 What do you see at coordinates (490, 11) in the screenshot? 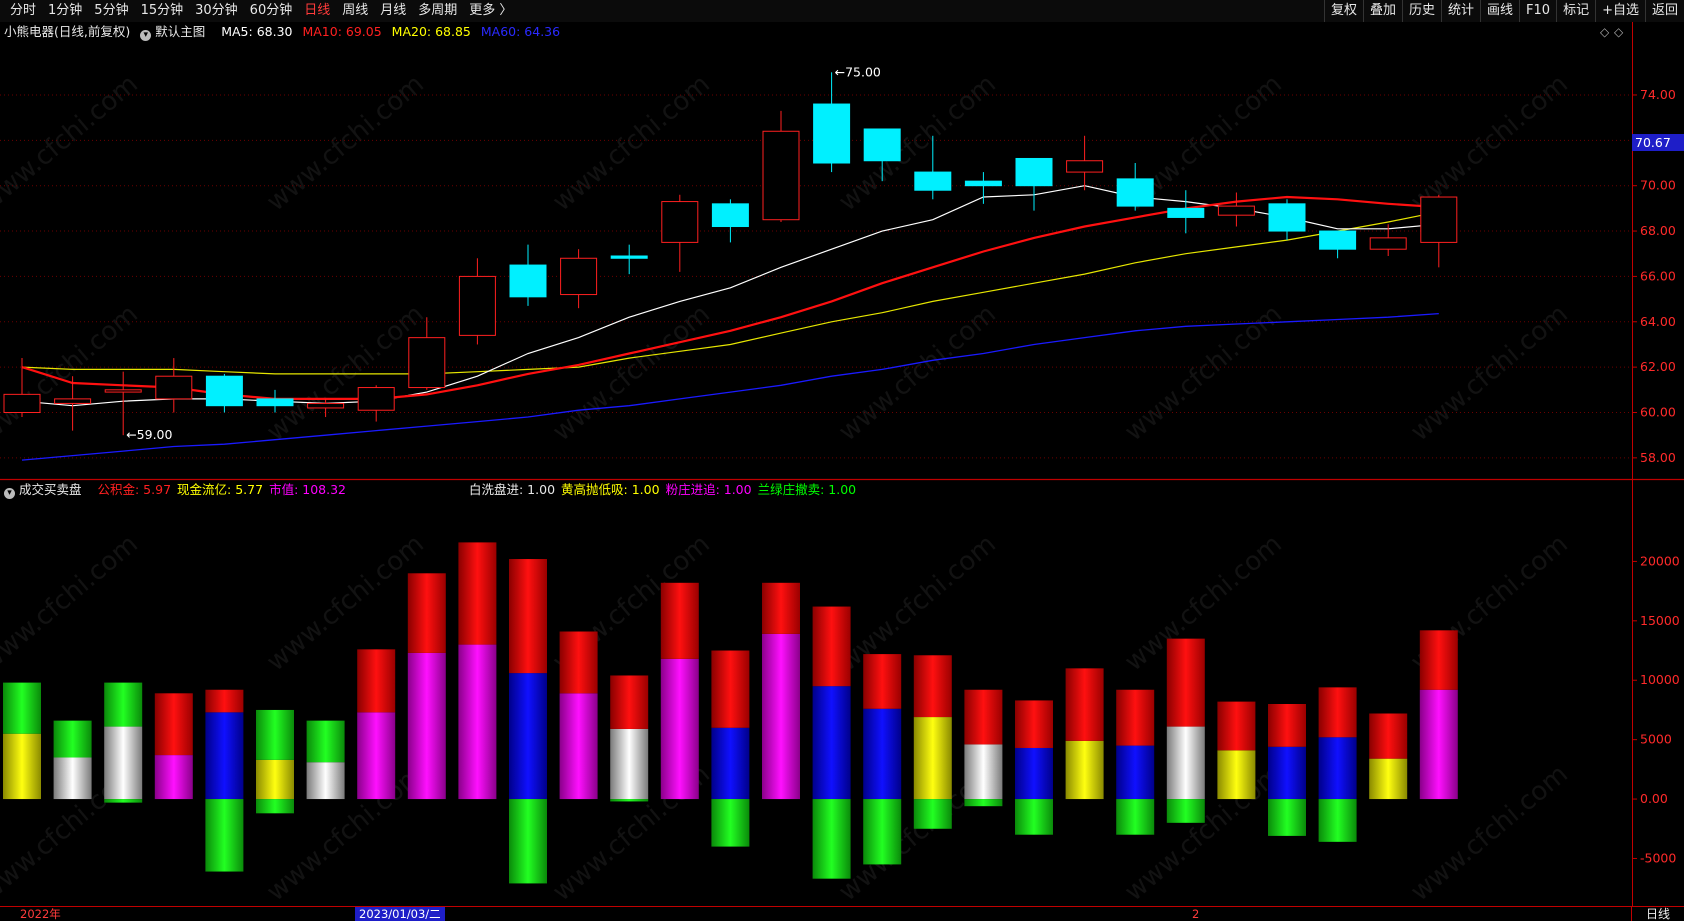
I see `tab-10: 更多 〉` at bounding box center [490, 11].